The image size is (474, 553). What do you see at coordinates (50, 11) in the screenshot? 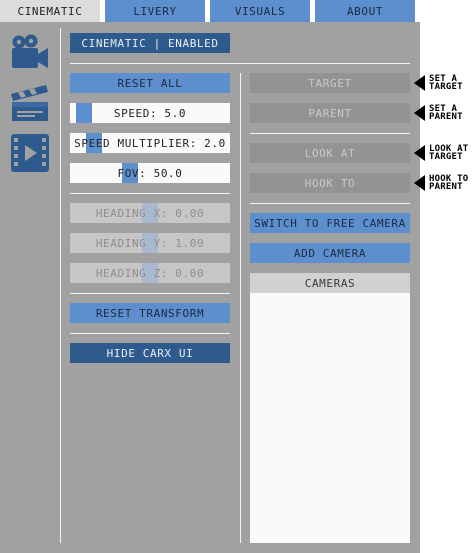
I see `tab-cinematic: CINEMATIC` at bounding box center [50, 11].